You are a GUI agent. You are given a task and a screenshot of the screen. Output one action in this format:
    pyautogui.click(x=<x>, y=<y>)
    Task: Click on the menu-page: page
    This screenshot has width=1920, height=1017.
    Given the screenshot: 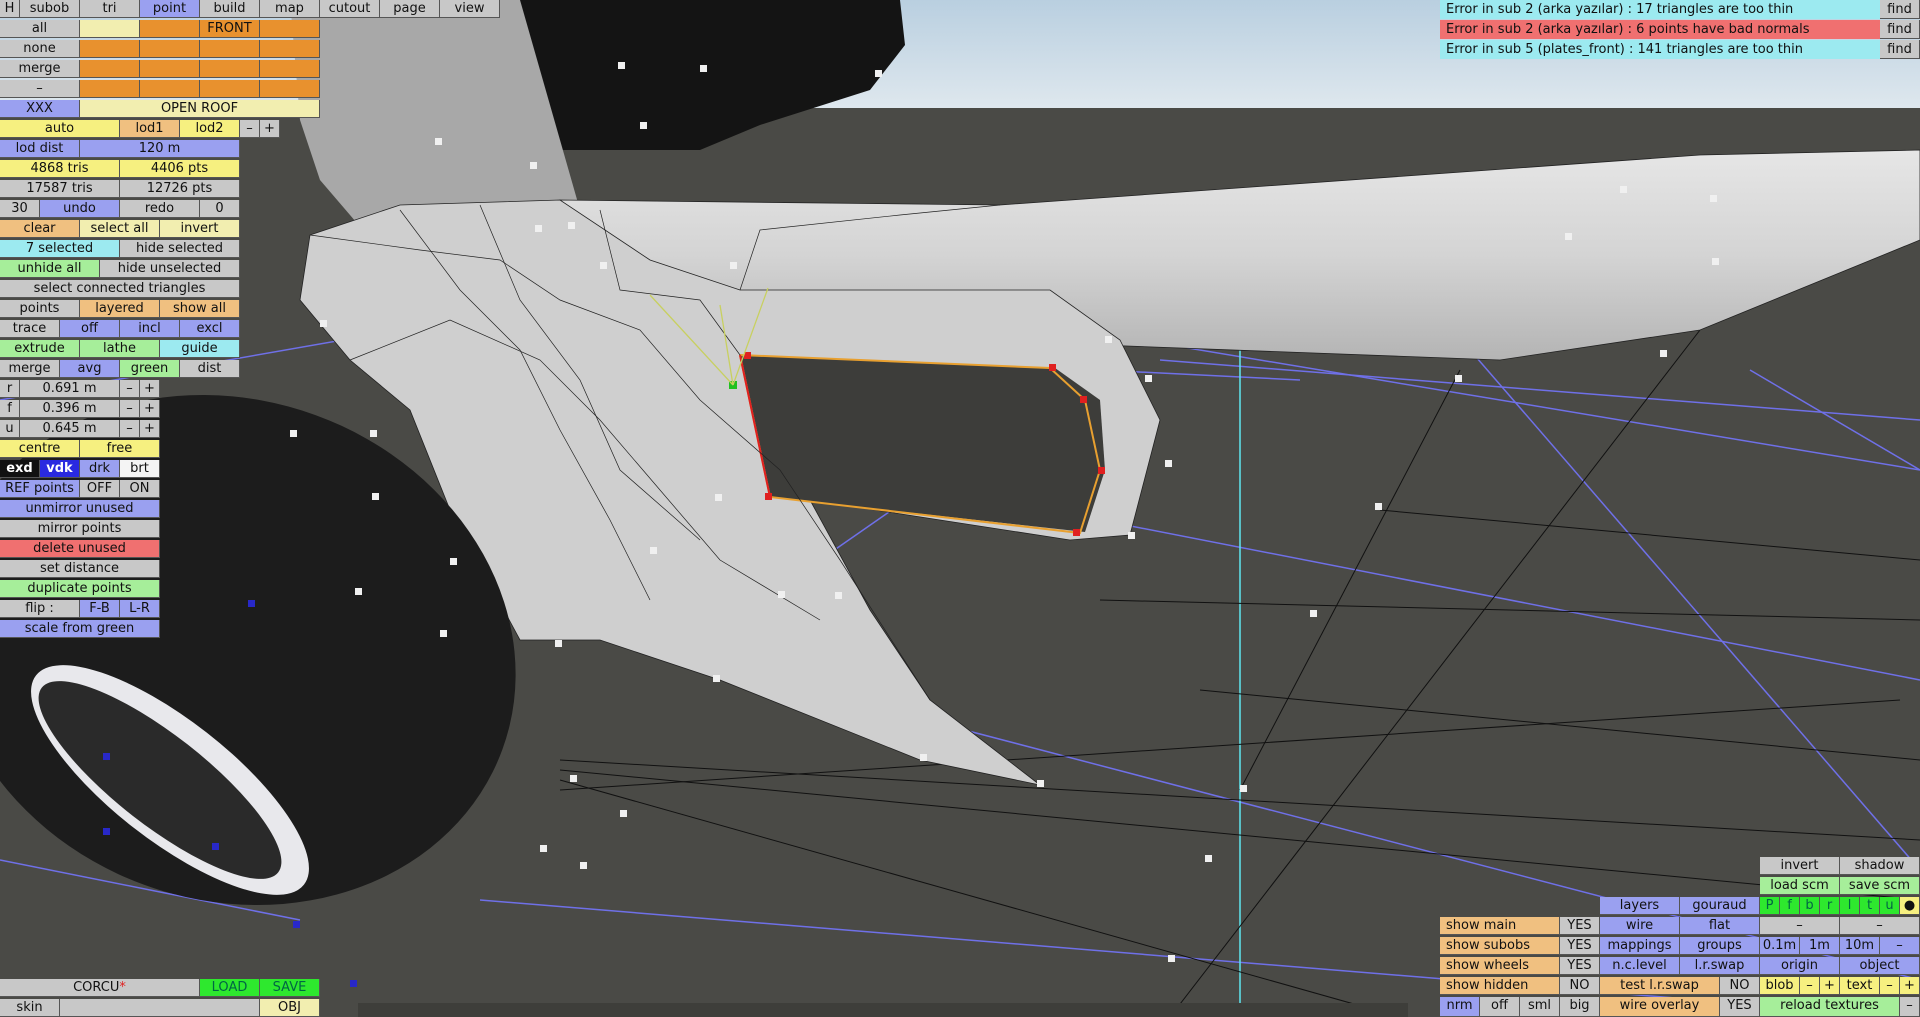 What is the action you would take?
    pyautogui.click(x=410, y=9)
    